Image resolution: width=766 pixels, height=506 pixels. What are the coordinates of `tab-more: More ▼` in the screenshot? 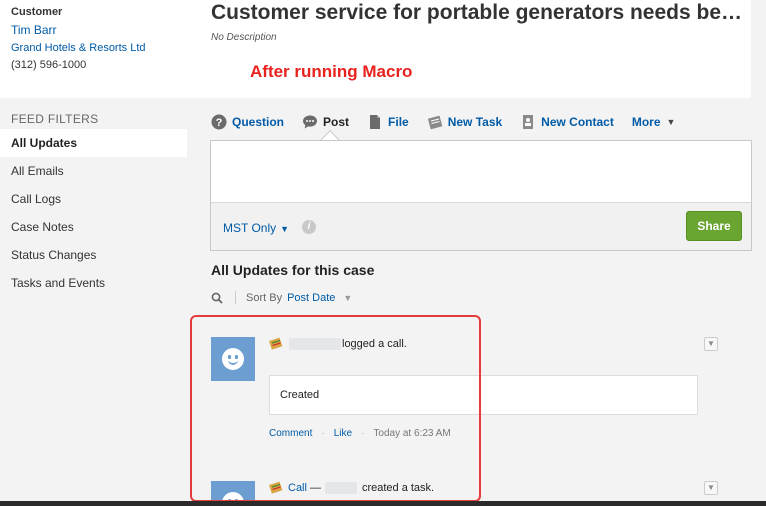 It's located at (654, 122).